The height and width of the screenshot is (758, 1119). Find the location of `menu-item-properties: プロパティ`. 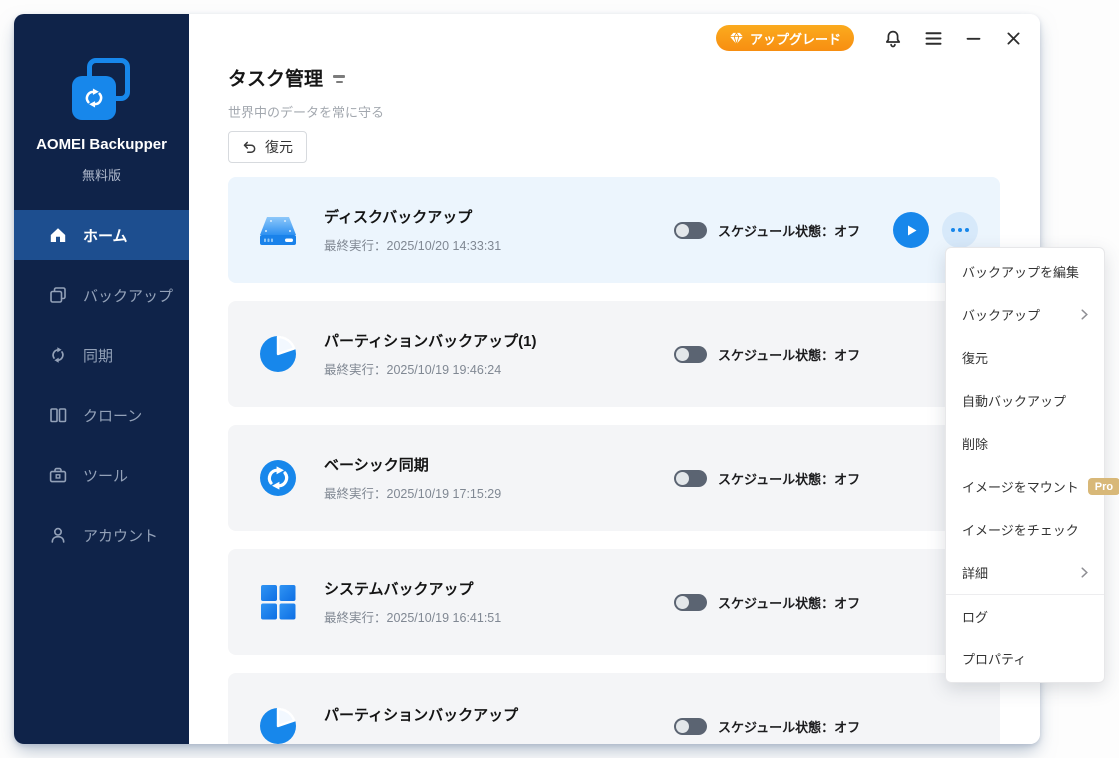

menu-item-properties: プロパティ is located at coordinates (1025, 658).